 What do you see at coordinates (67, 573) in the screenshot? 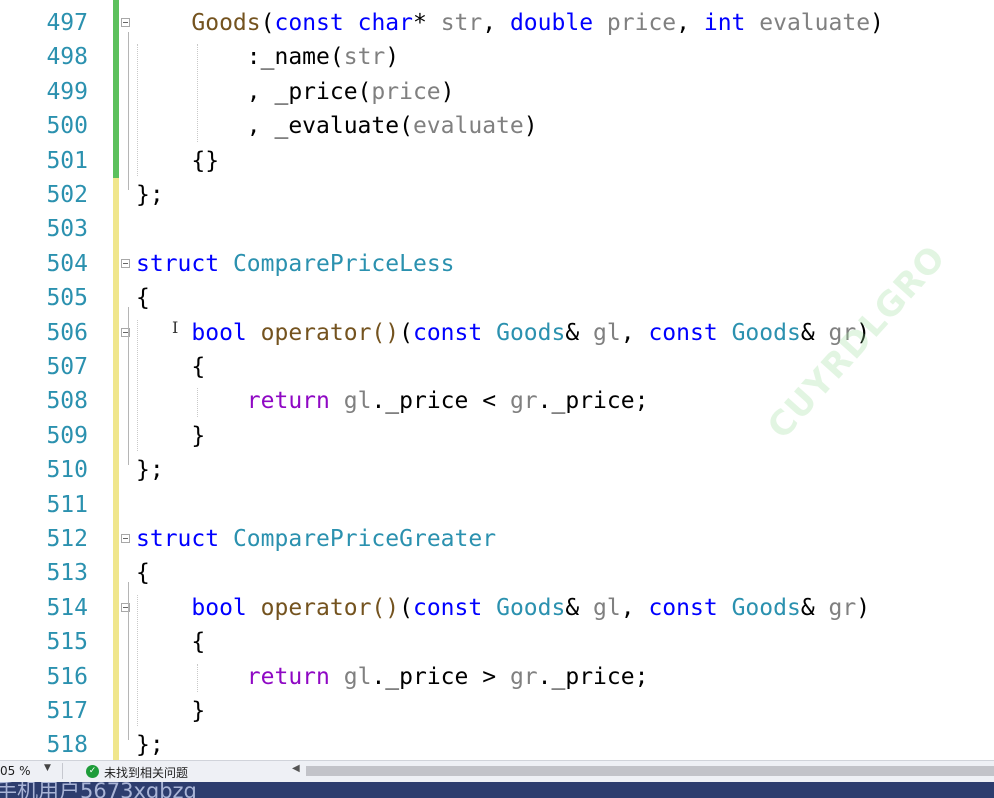
I see `line-number: 513` at bounding box center [67, 573].